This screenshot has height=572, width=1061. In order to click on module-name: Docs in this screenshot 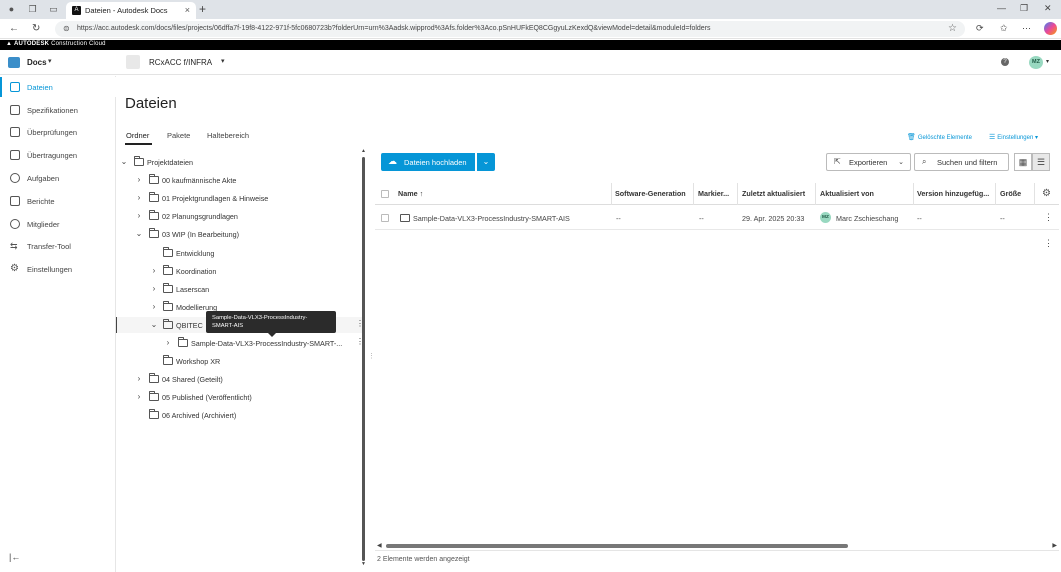, I will do `click(37, 62)`.